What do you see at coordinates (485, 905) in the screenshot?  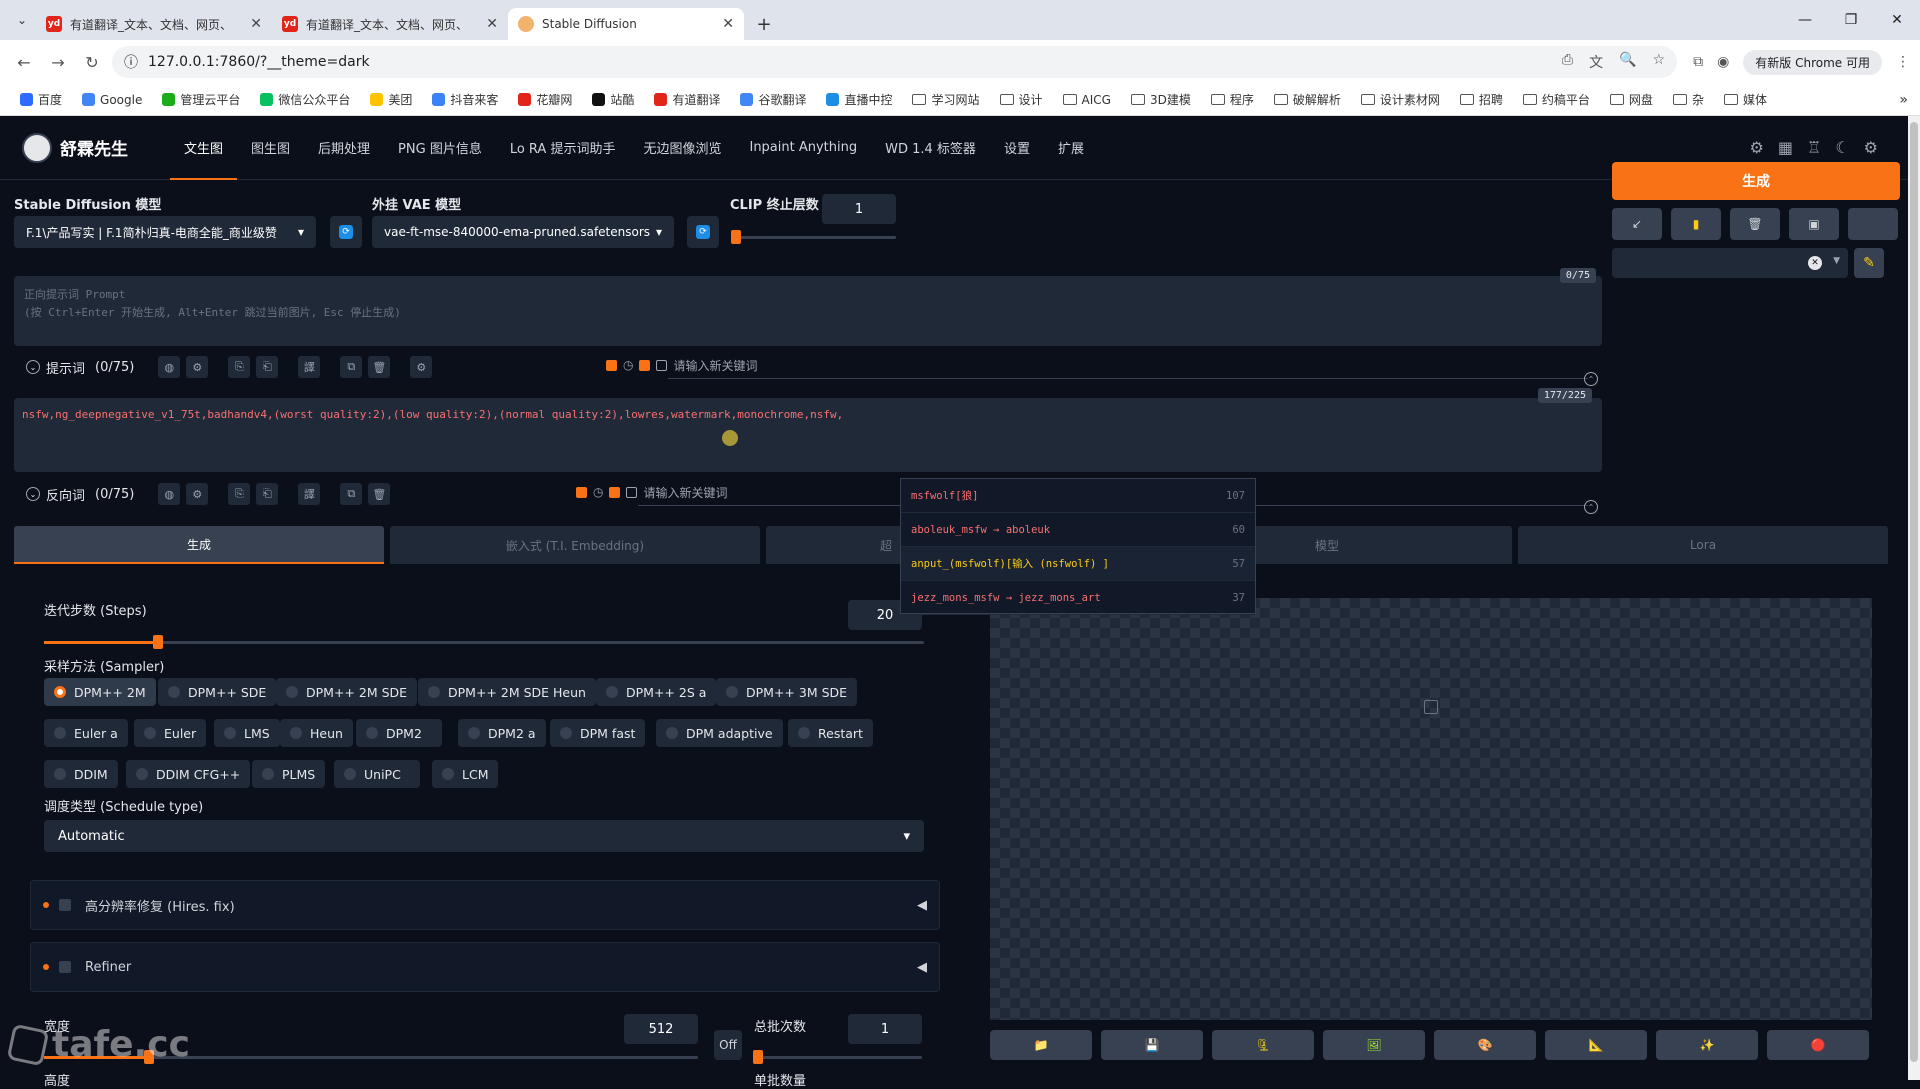 I see `hires-fix-accordion: 高分辨率修复 (Hires. fix) ◀` at bounding box center [485, 905].